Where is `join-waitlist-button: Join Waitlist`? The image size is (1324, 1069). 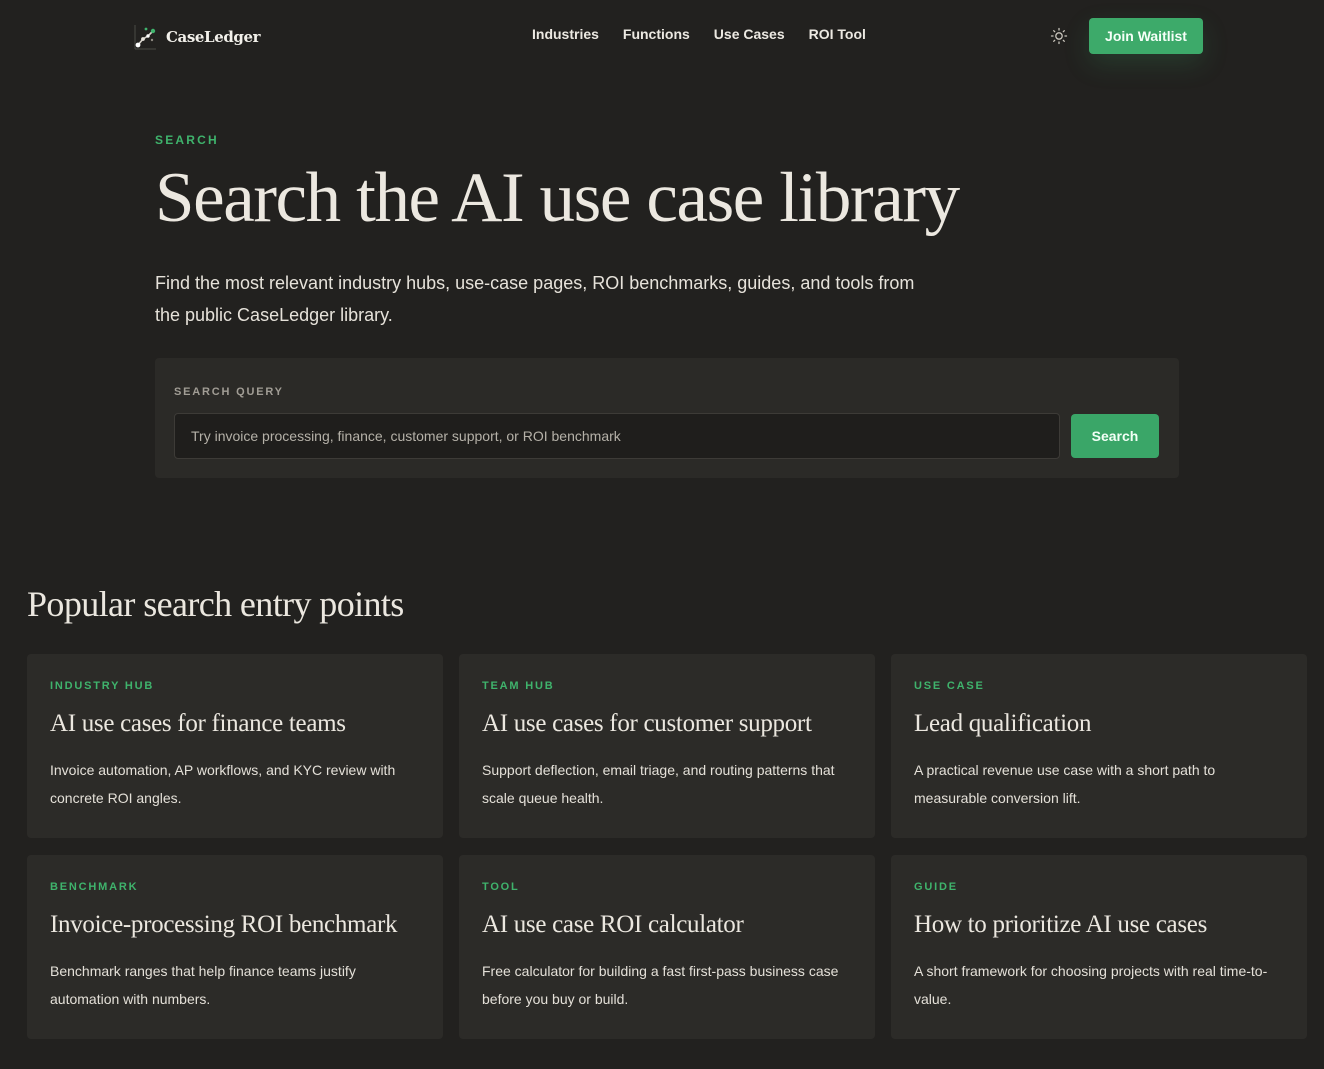
join-waitlist-button: Join Waitlist is located at coordinates (1146, 36).